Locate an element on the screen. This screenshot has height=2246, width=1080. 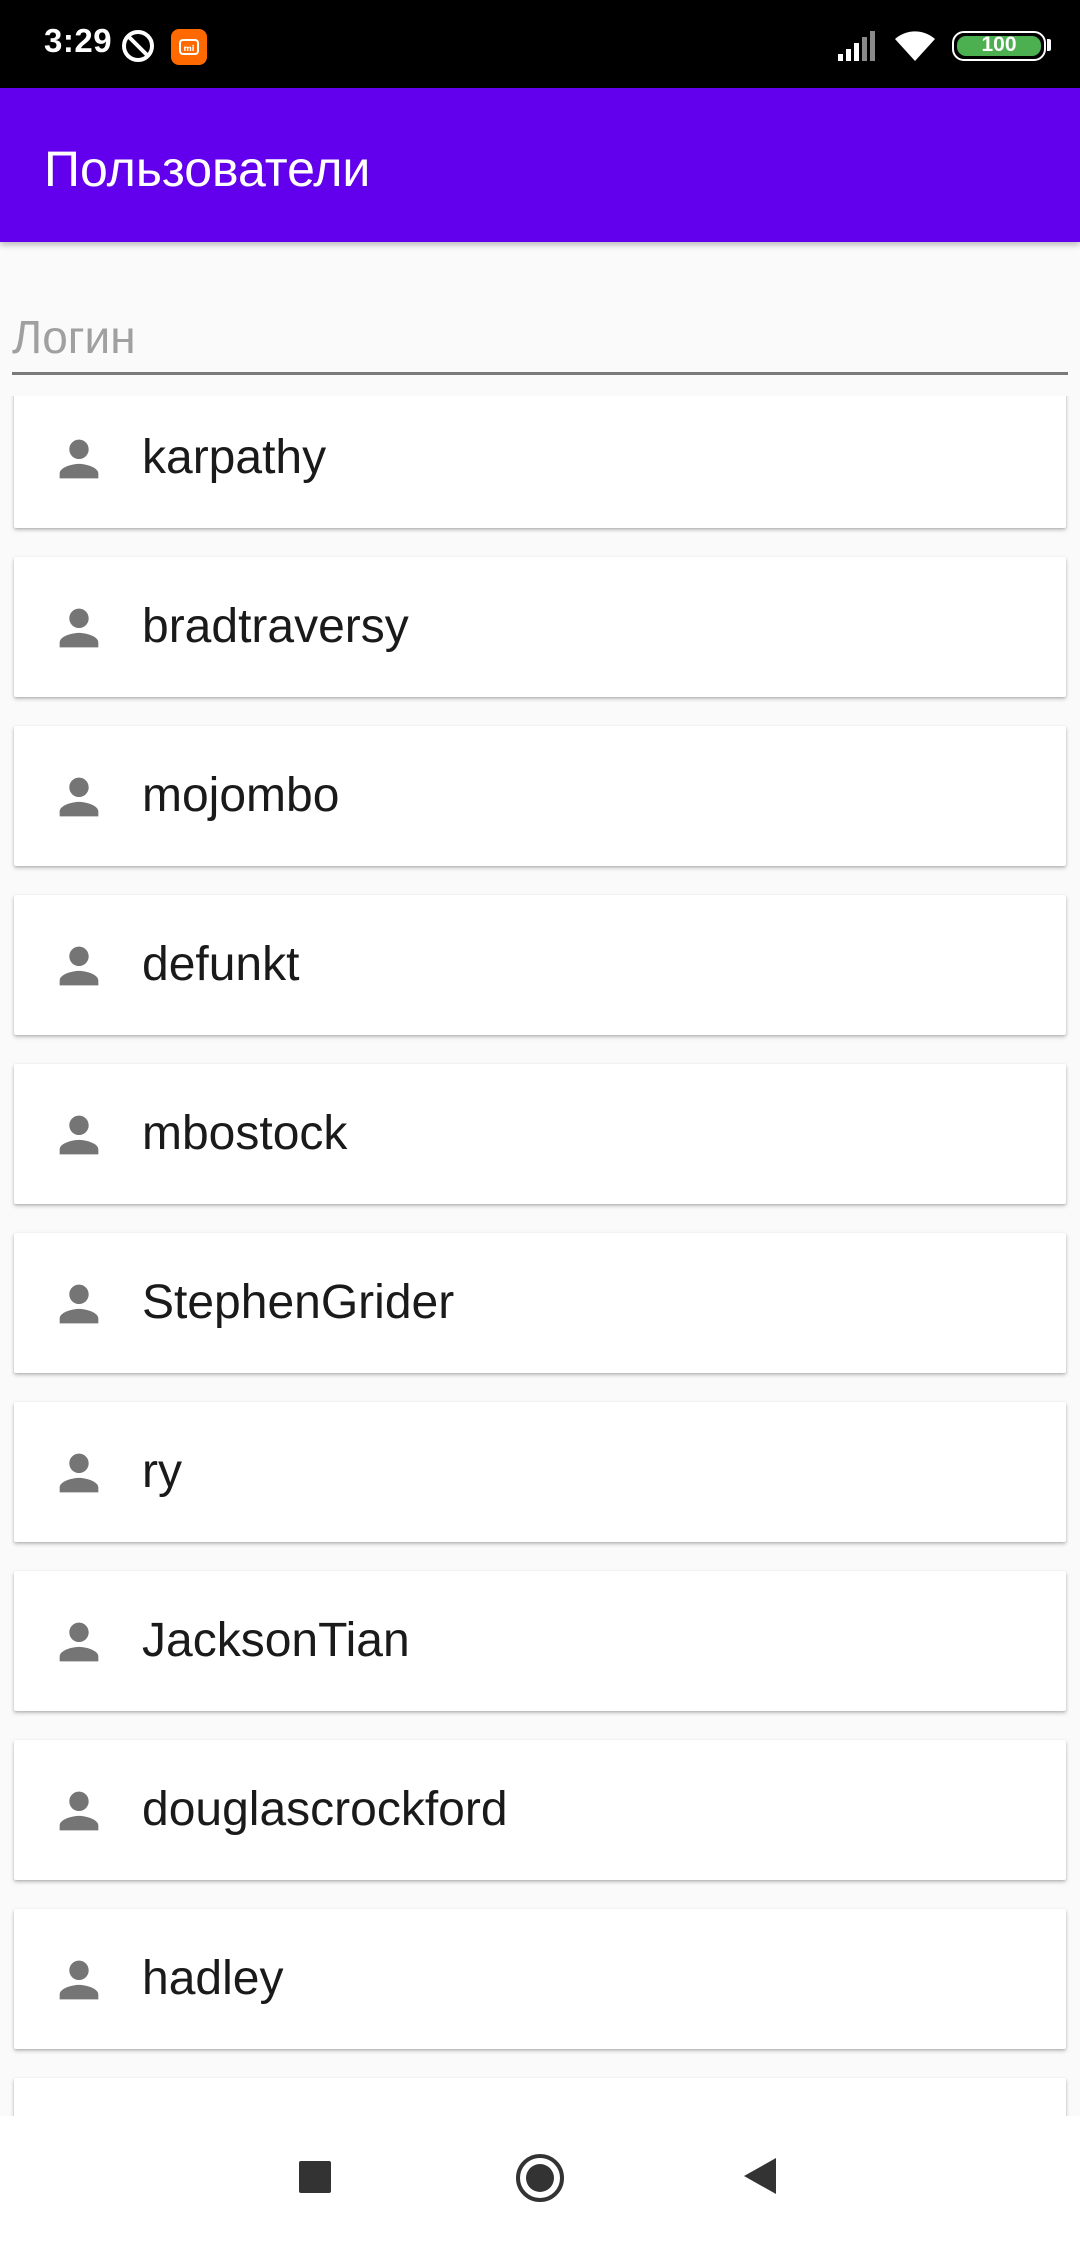
user-login: hadley is located at coordinates (213, 1978).